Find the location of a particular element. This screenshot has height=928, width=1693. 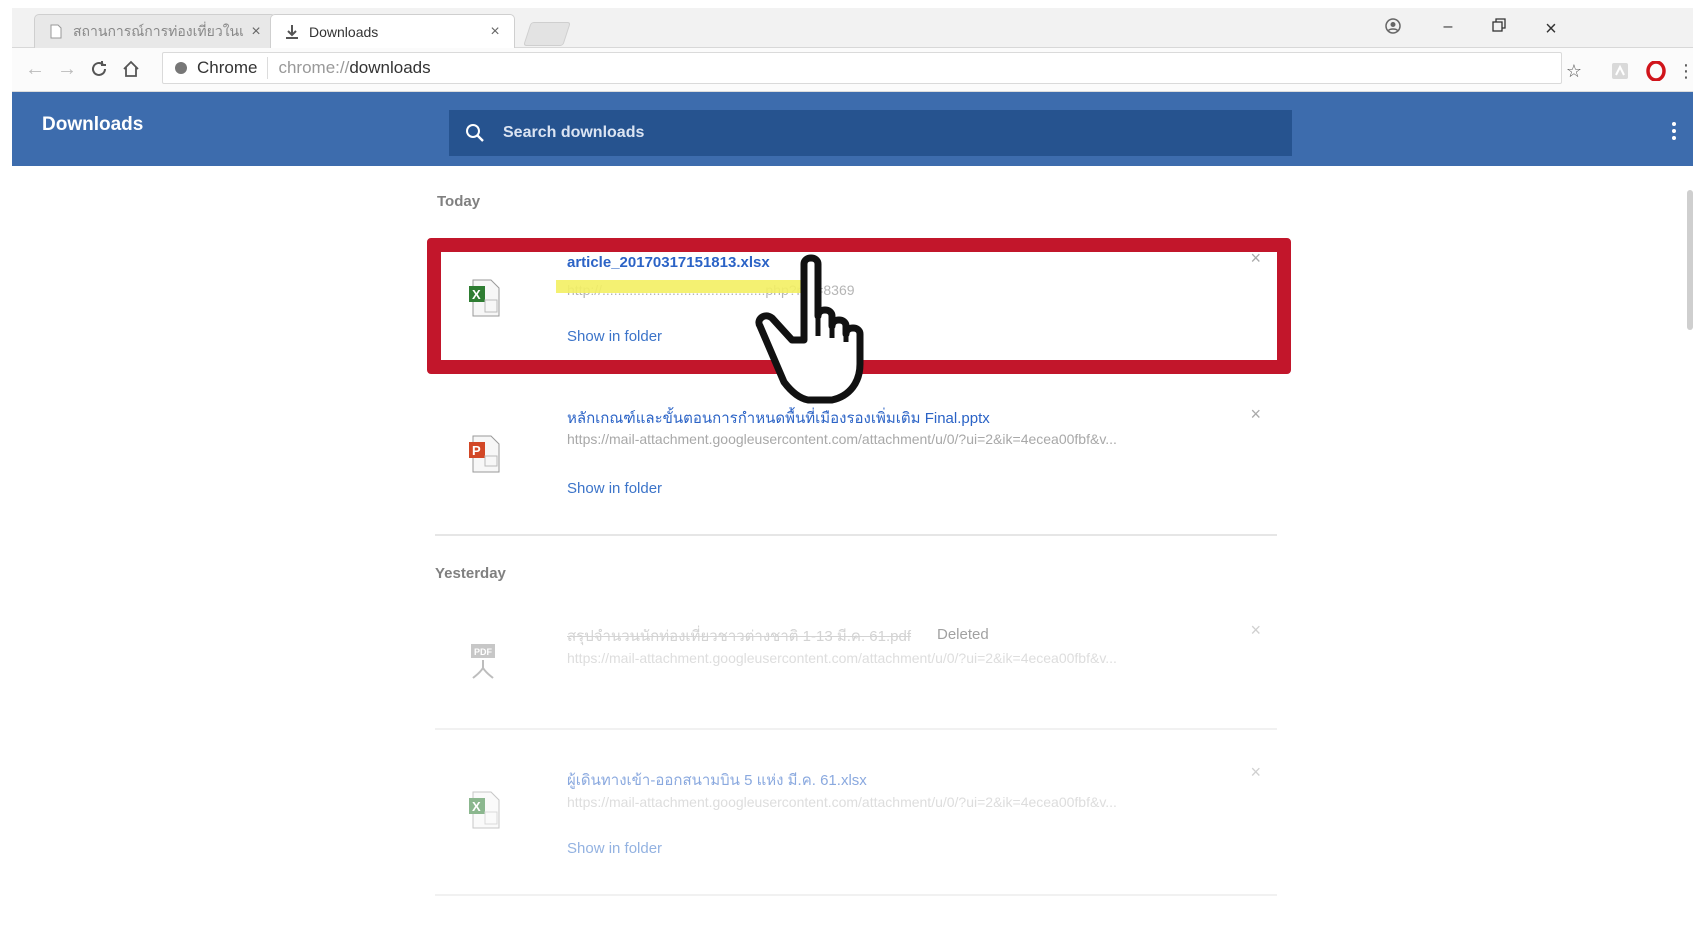

site-info: Chrome is located at coordinates (216, 68).